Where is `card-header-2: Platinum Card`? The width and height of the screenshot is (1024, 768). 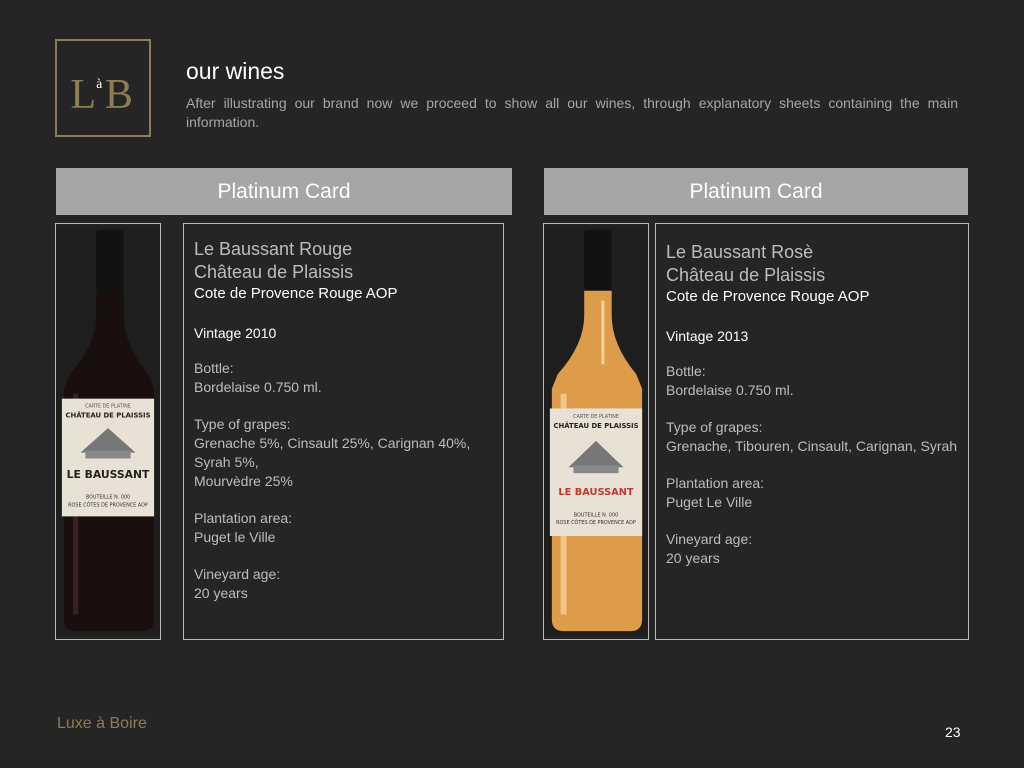 card-header-2: Platinum Card is located at coordinates (756, 191).